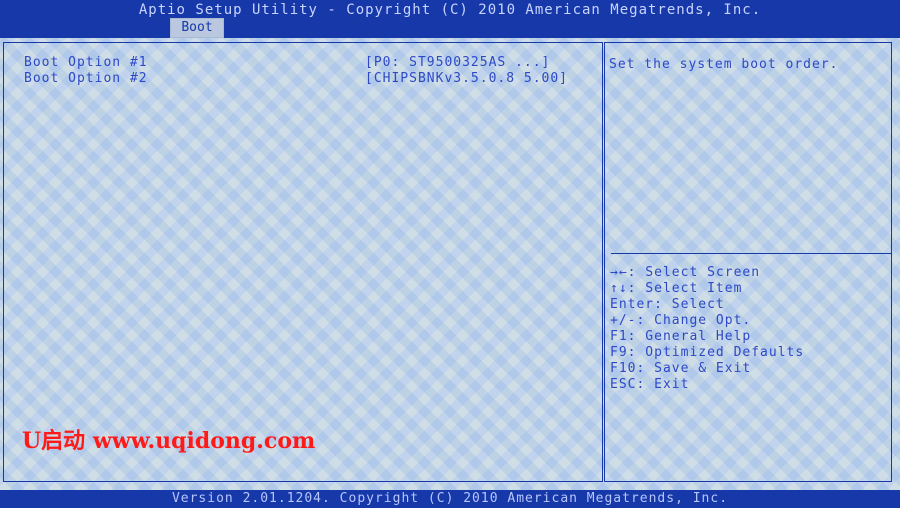 The height and width of the screenshot is (508, 900). I want to click on key-general-help: F1: General Help, so click(681, 336).